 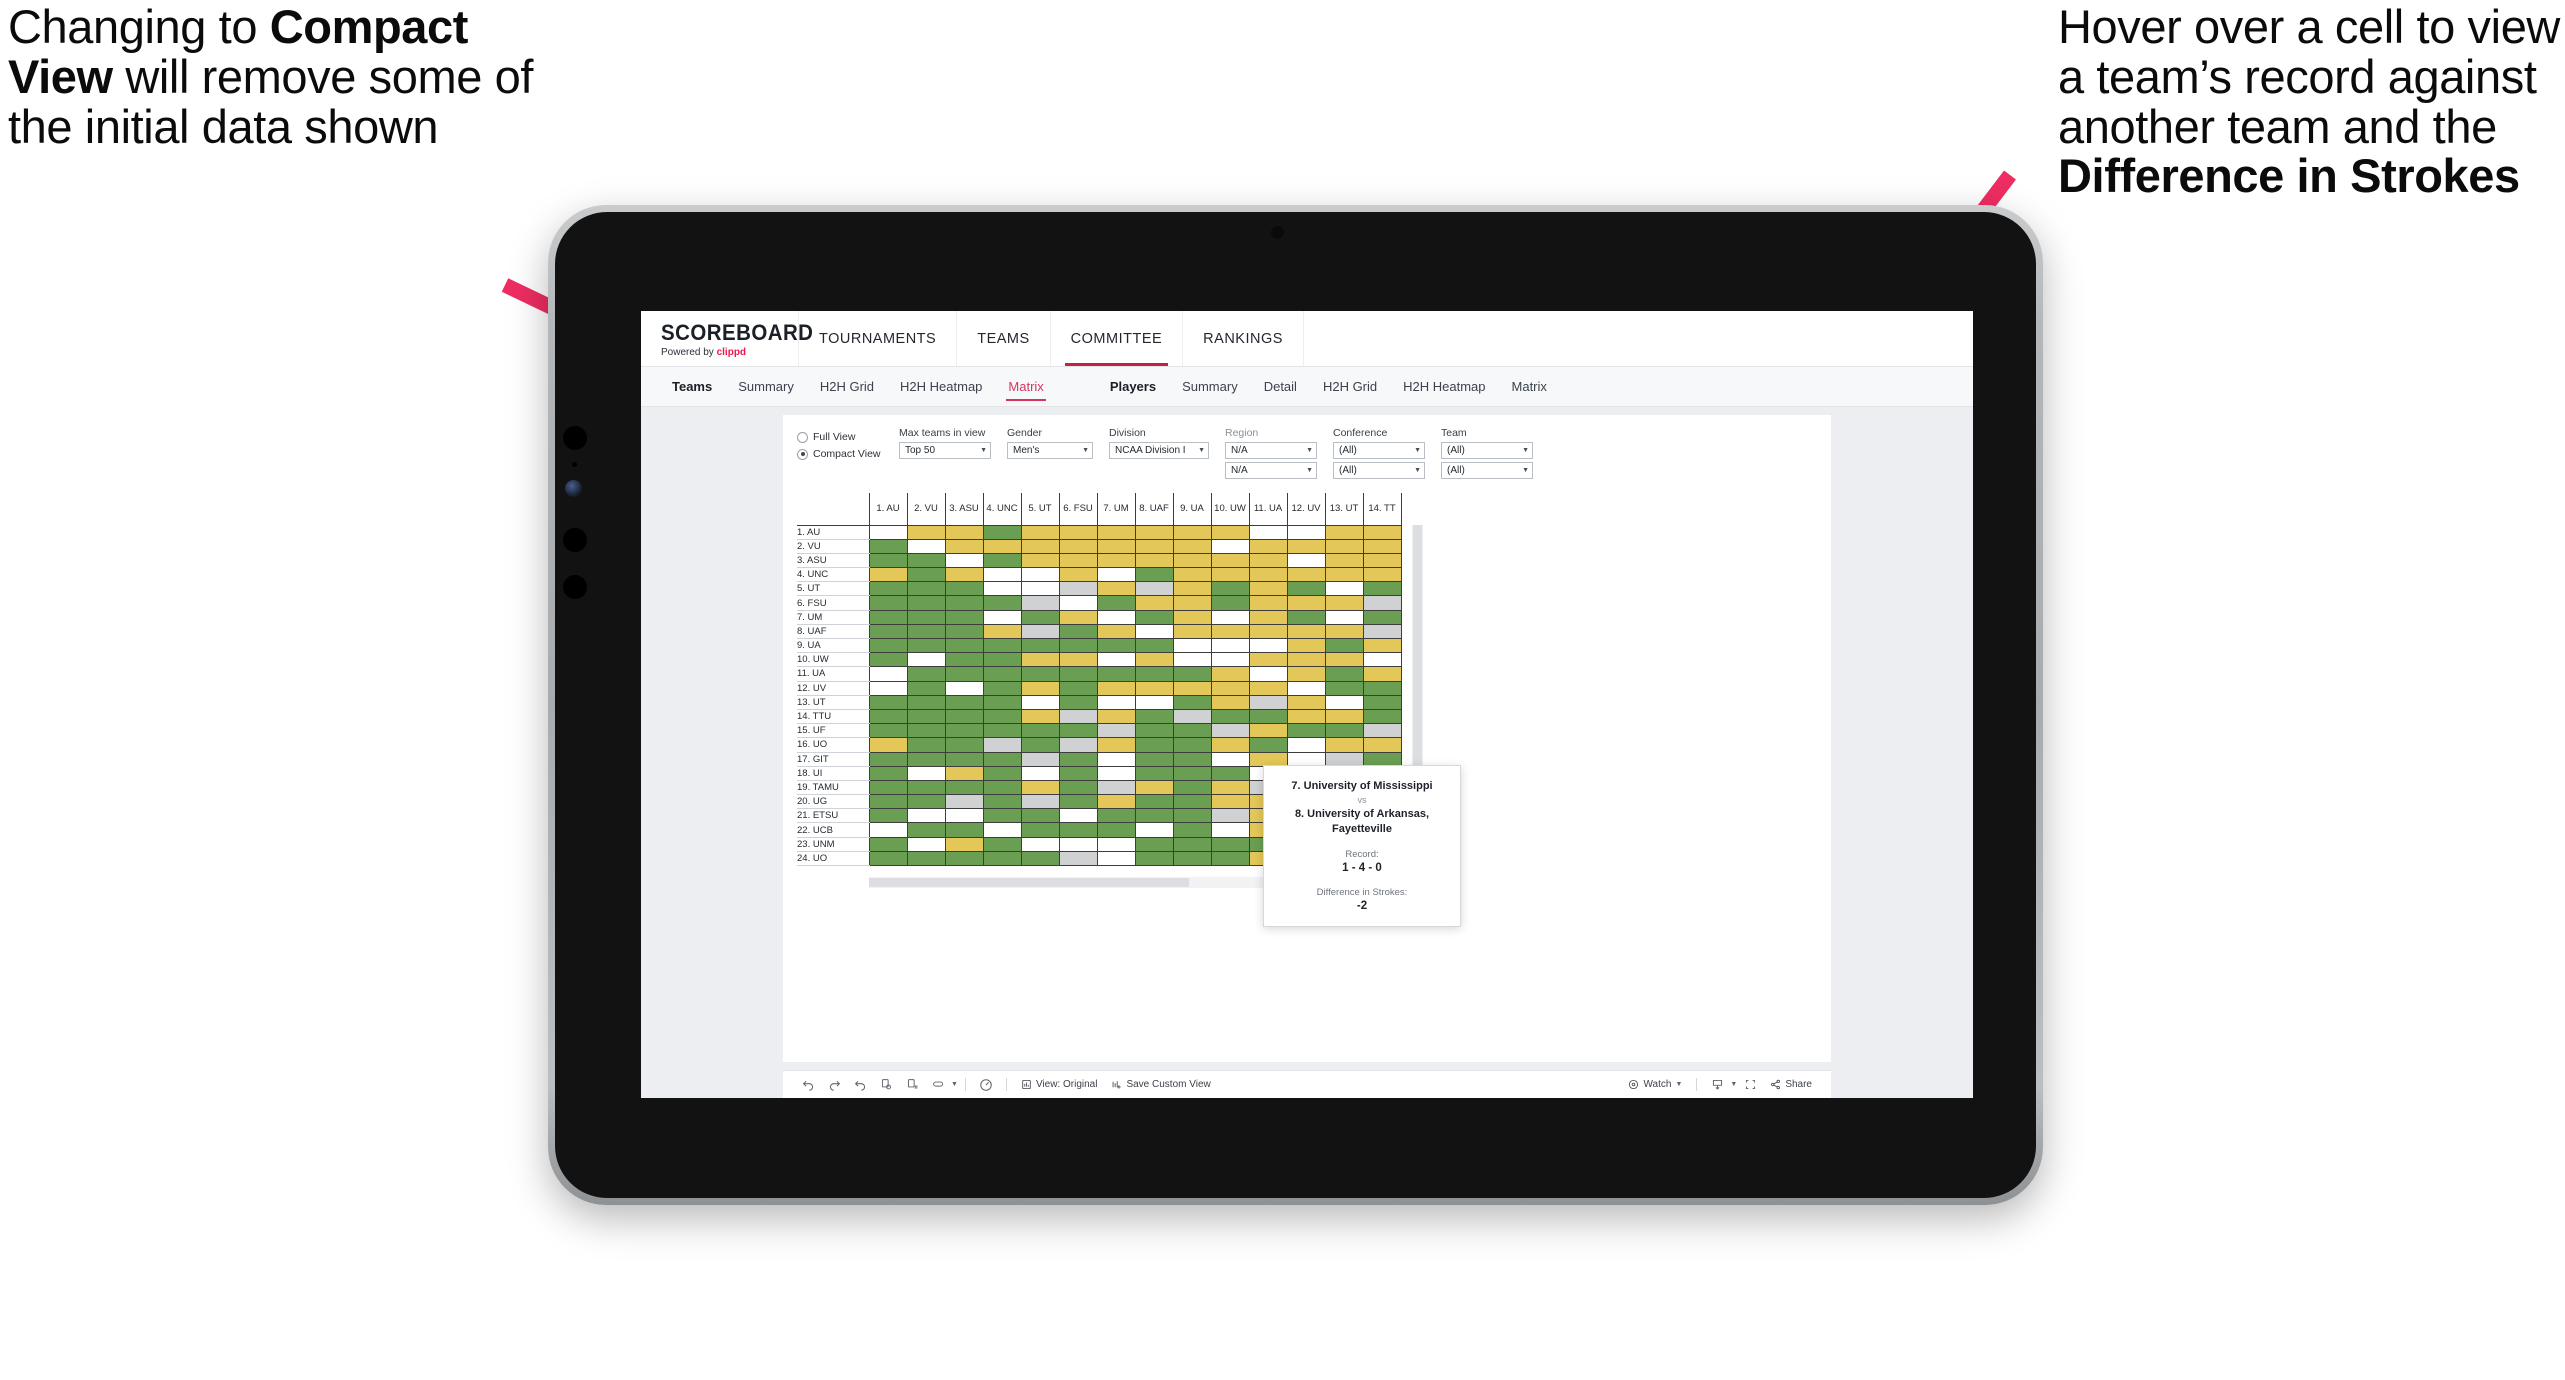 I want to click on brand-logo: SCOREBOARD Powered by clippd, so click(x=727, y=338).